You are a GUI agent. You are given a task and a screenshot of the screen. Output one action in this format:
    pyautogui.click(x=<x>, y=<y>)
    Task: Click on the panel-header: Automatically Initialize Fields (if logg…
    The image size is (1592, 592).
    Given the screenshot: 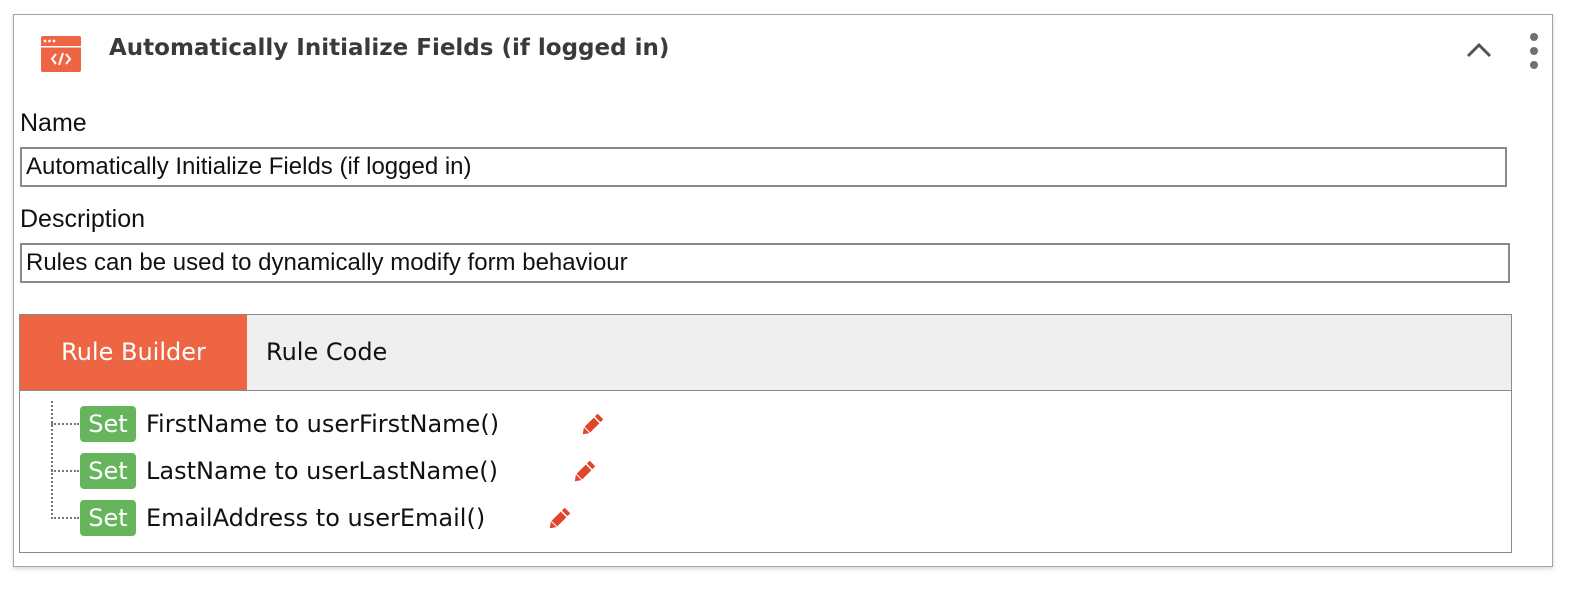 What is the action you would take?
    pyautogui.click(x=783, y=51)
    